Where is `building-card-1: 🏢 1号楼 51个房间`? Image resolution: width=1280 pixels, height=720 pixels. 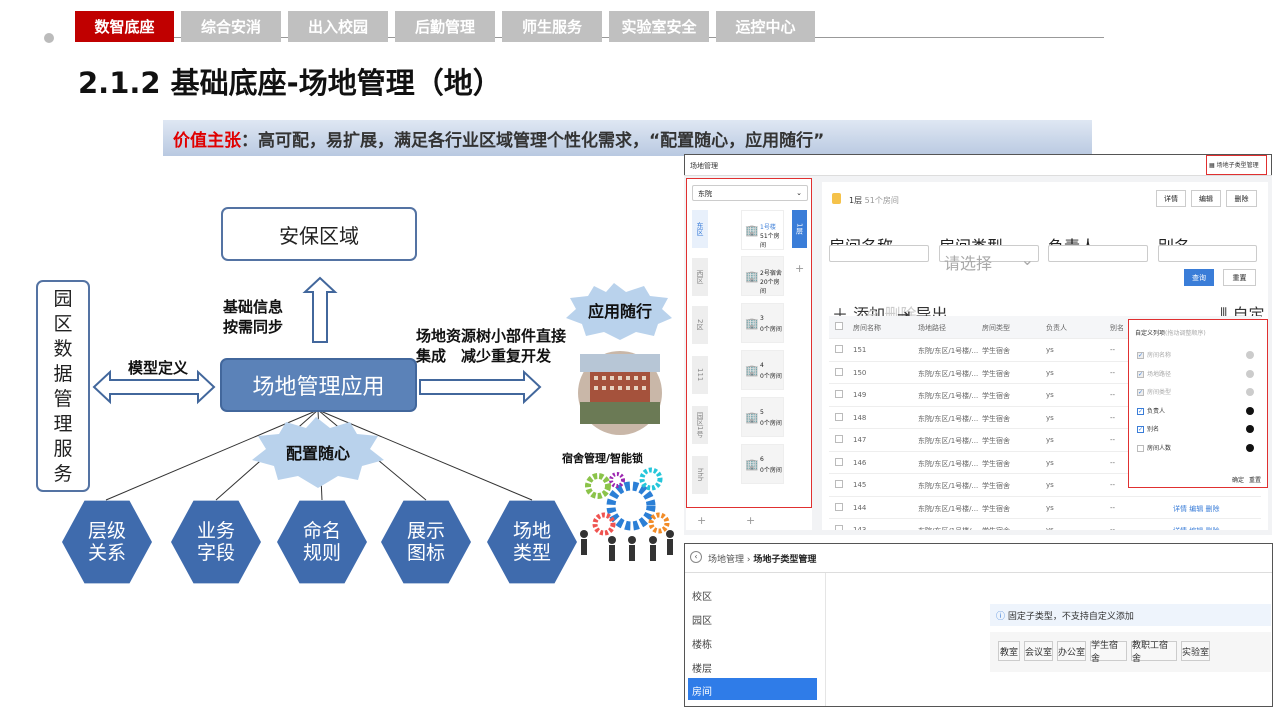 building-card-1: 🏢 1号楼 51个房间 is located at coordinates (762, 230).